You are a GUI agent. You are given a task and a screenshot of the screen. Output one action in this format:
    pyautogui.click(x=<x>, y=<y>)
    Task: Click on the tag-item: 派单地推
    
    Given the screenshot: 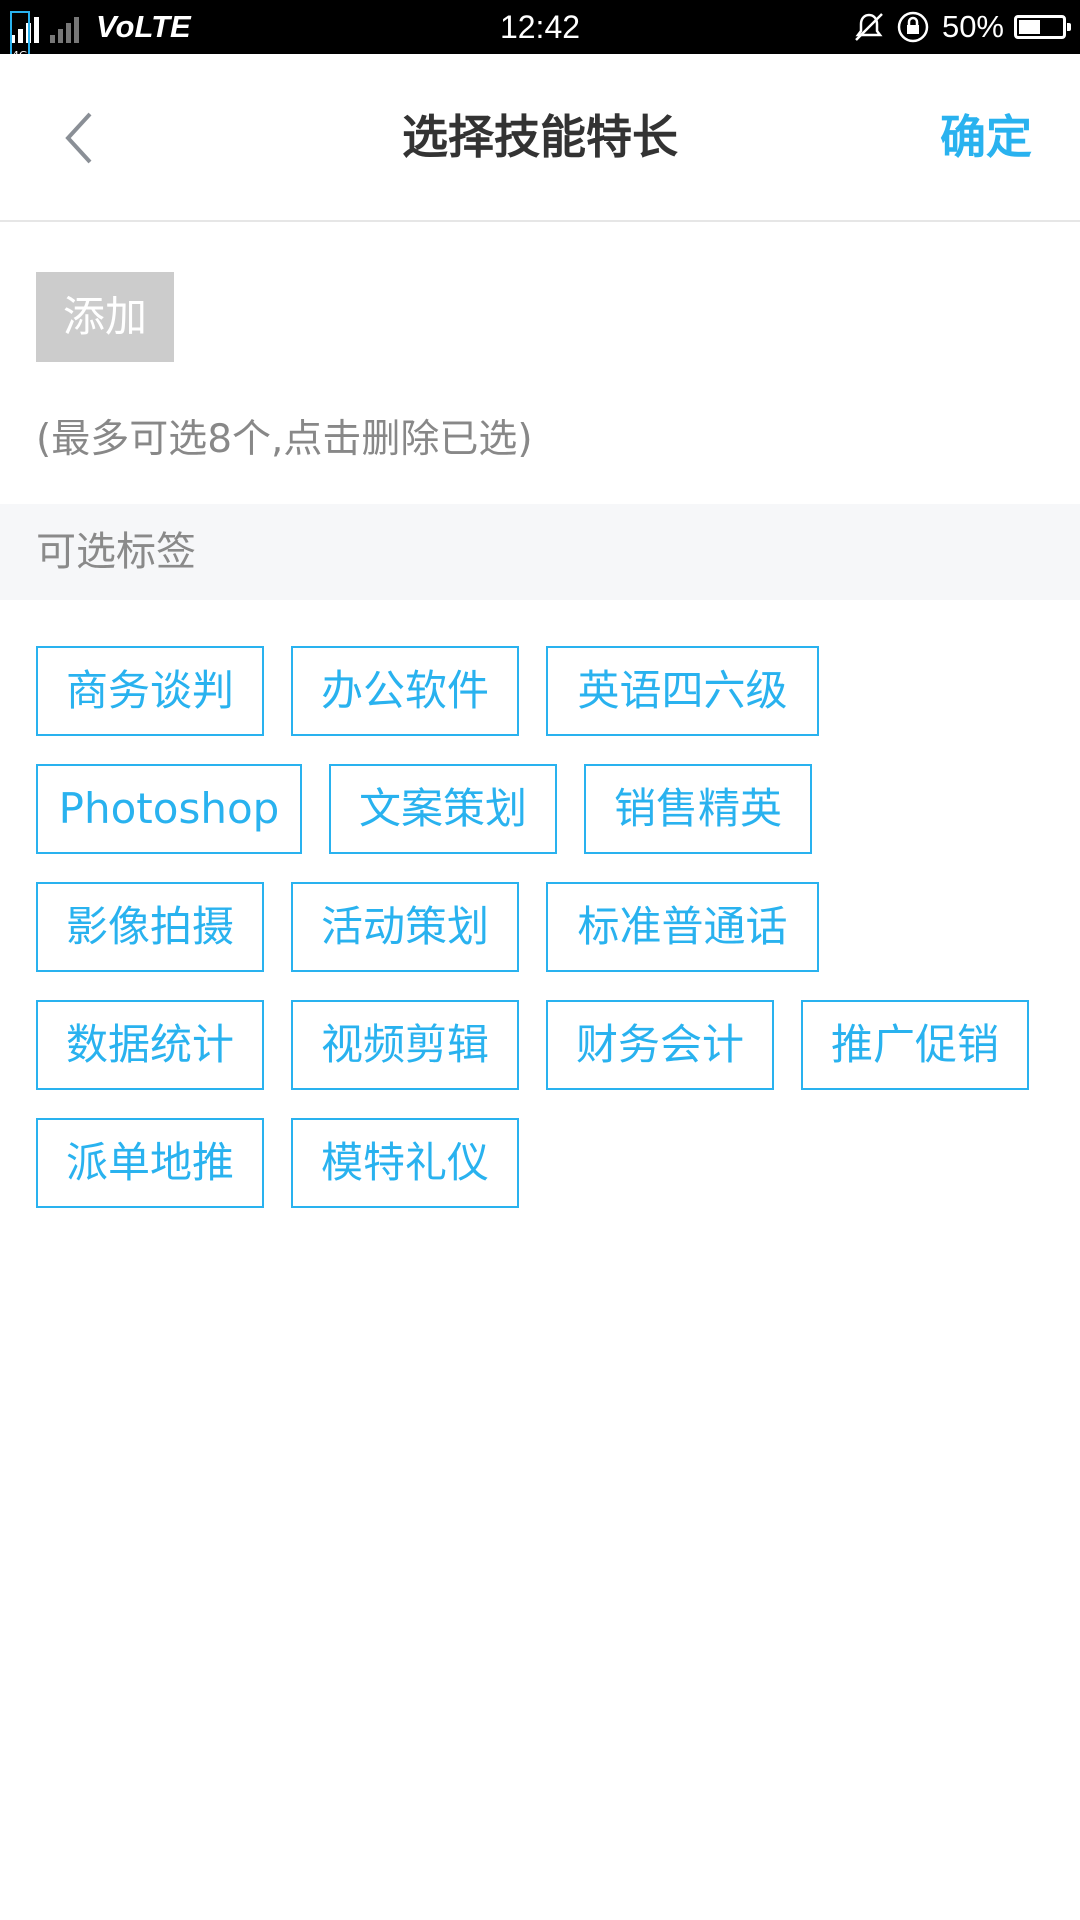 What is the action you would take?
    pyautogui.click(x=150, y=1163)
    